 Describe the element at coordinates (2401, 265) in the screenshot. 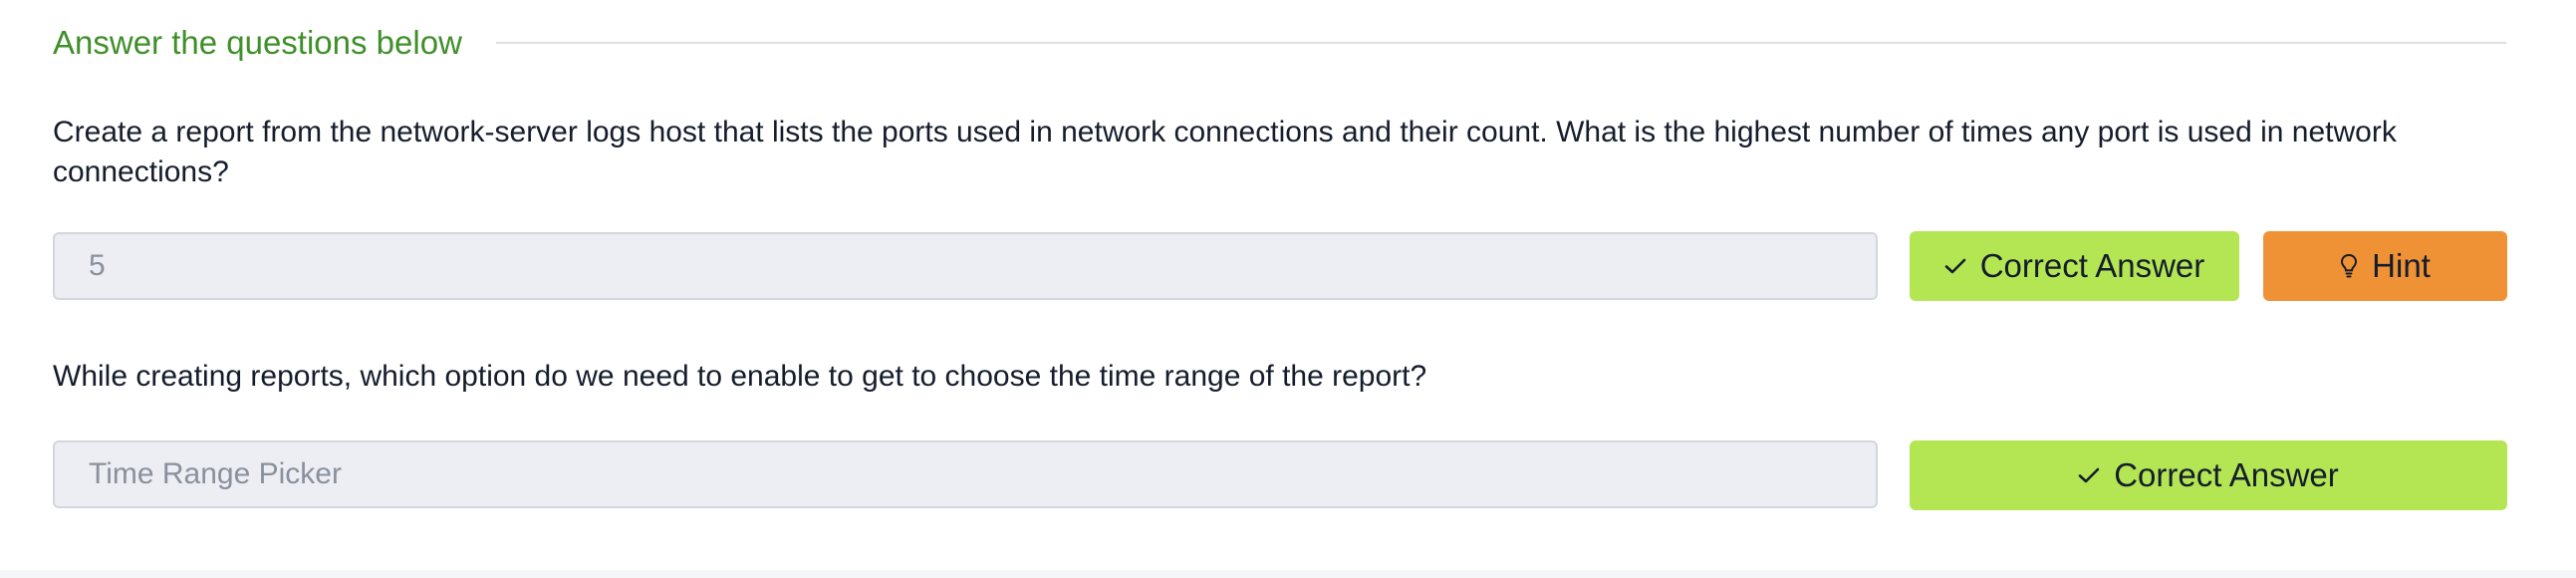

I see `question-1-hint-label: Hint` at that location.